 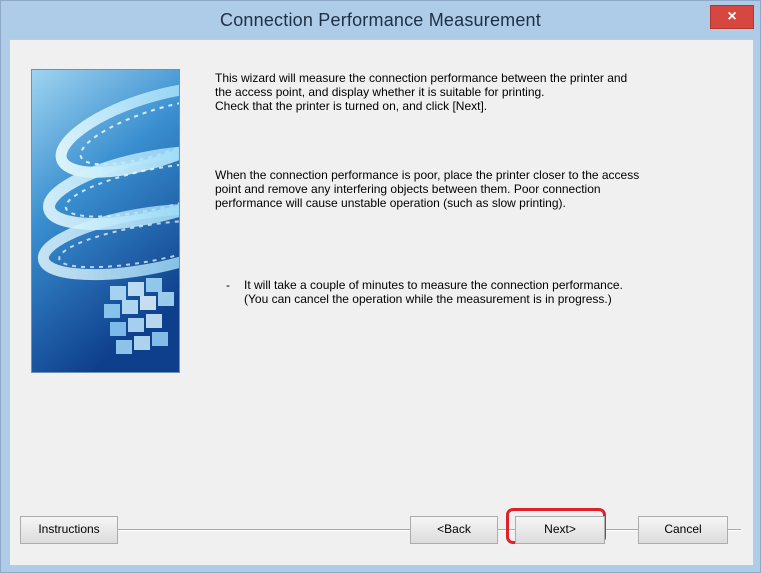 I want to click on wizard-illustration, so click(x=105, y=221).